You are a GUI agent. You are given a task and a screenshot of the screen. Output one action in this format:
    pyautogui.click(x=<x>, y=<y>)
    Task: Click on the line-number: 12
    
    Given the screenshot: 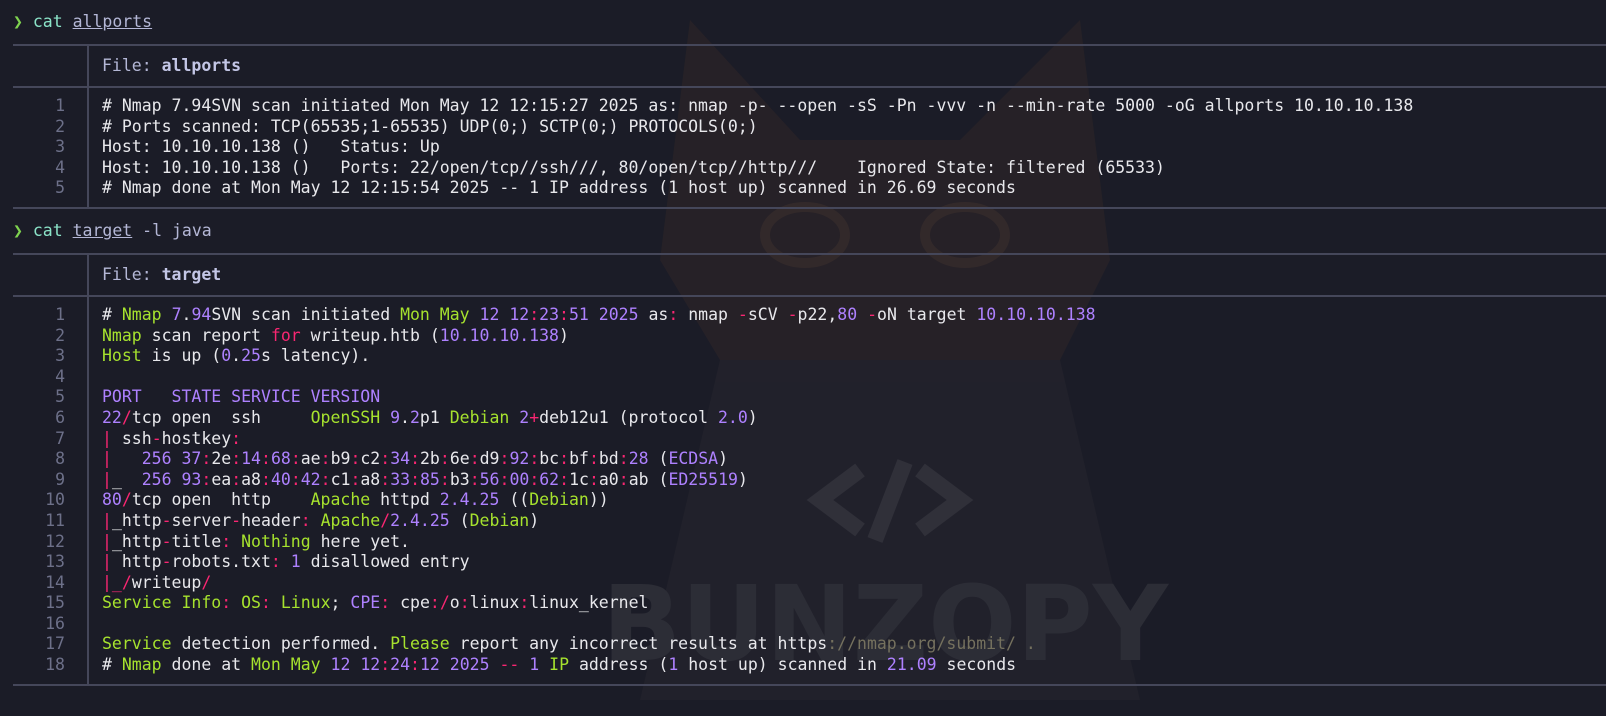 What is the action you would take?
    pyautogui.click(x=55, y=541)
    